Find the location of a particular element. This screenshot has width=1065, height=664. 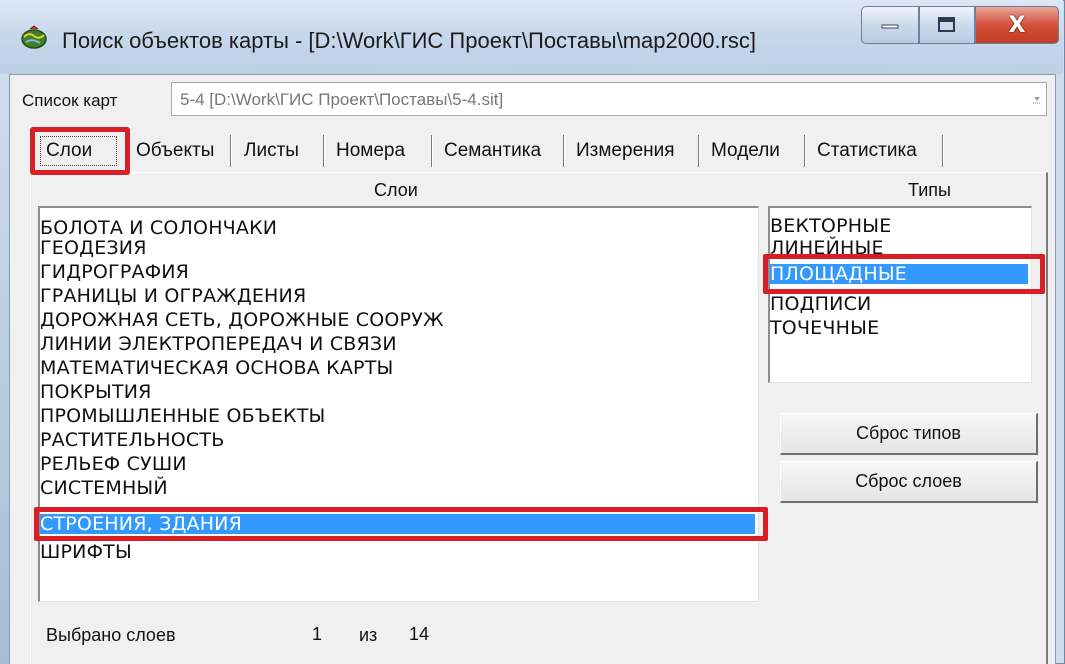

button-label: Сброс типов is located at coordinates (908, 433).